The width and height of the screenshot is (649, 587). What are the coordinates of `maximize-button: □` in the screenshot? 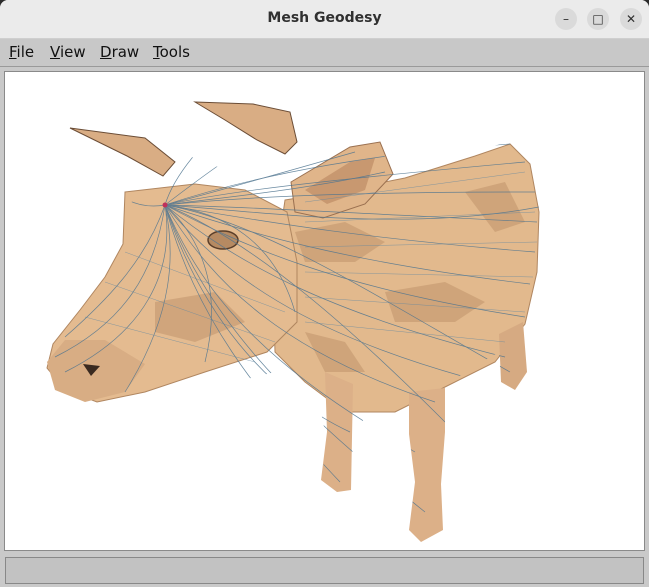 It's located at (598, 19).